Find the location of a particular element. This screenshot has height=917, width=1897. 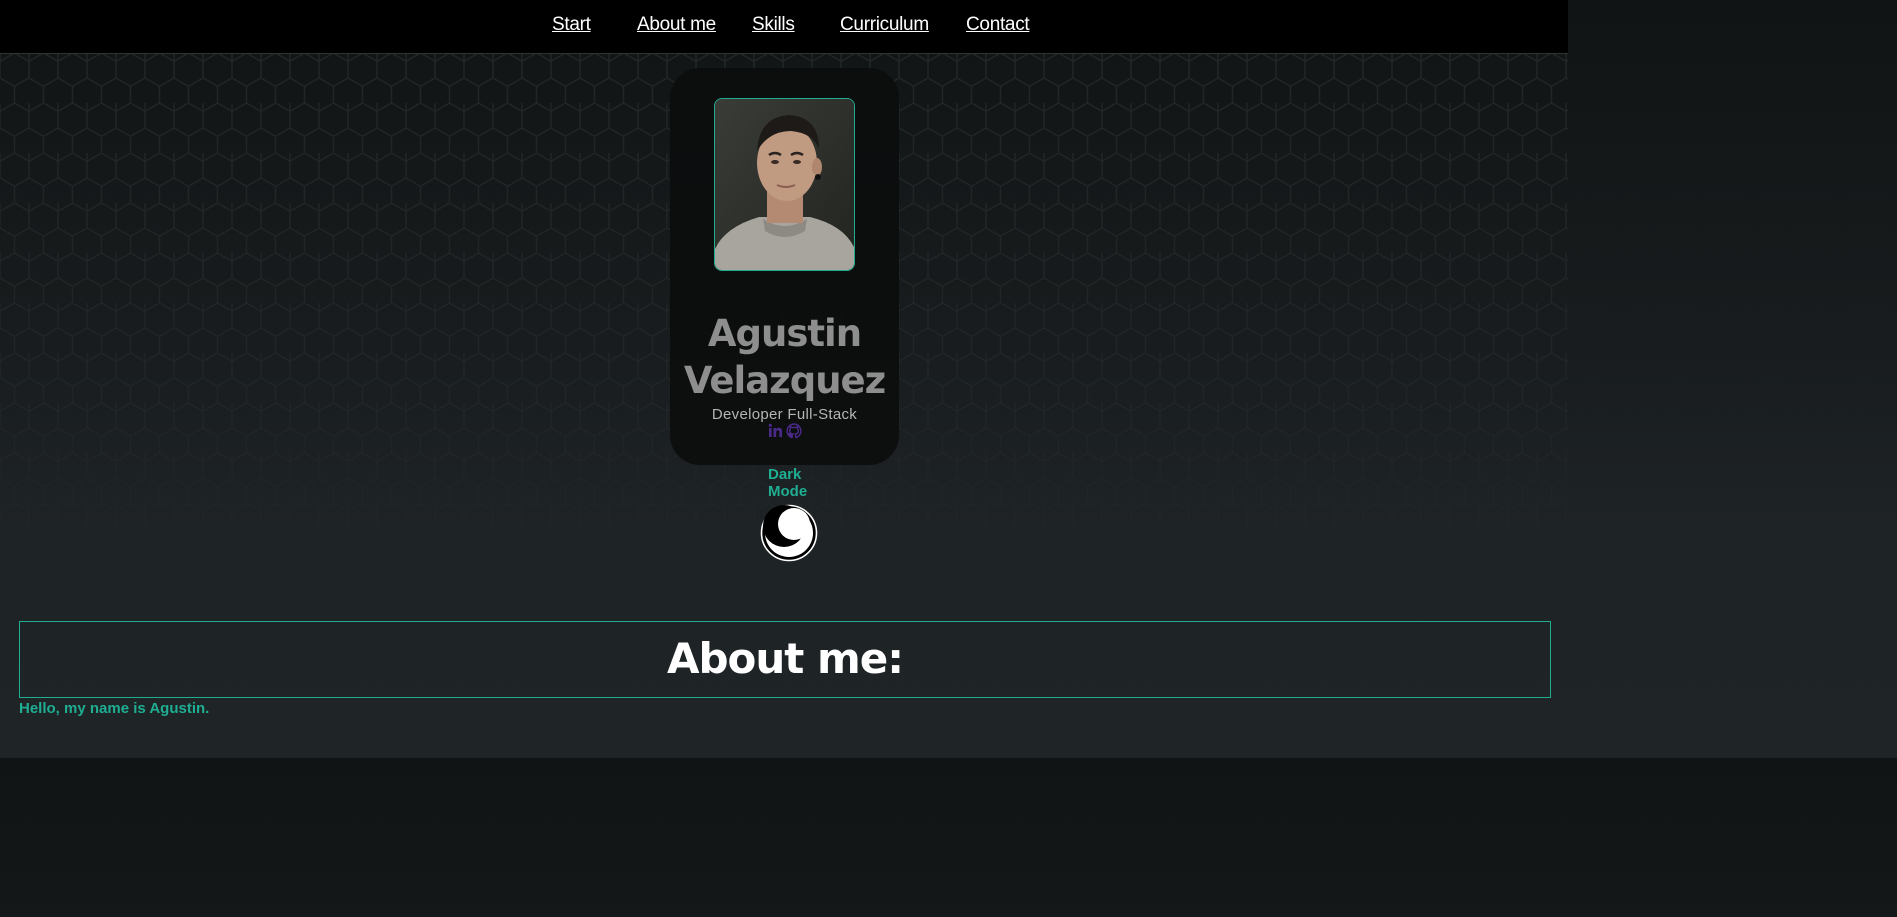

about-me-intro-text: Hello, my name is Agustin. is located at coordinates (114, 708).